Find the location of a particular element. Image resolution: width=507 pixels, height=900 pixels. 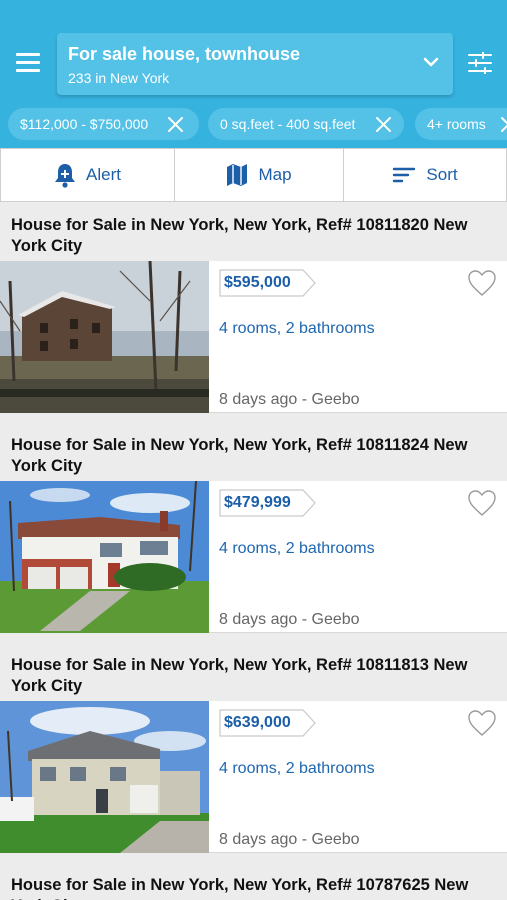

listing-price: $595,000 is located at coordinates (257, 282).